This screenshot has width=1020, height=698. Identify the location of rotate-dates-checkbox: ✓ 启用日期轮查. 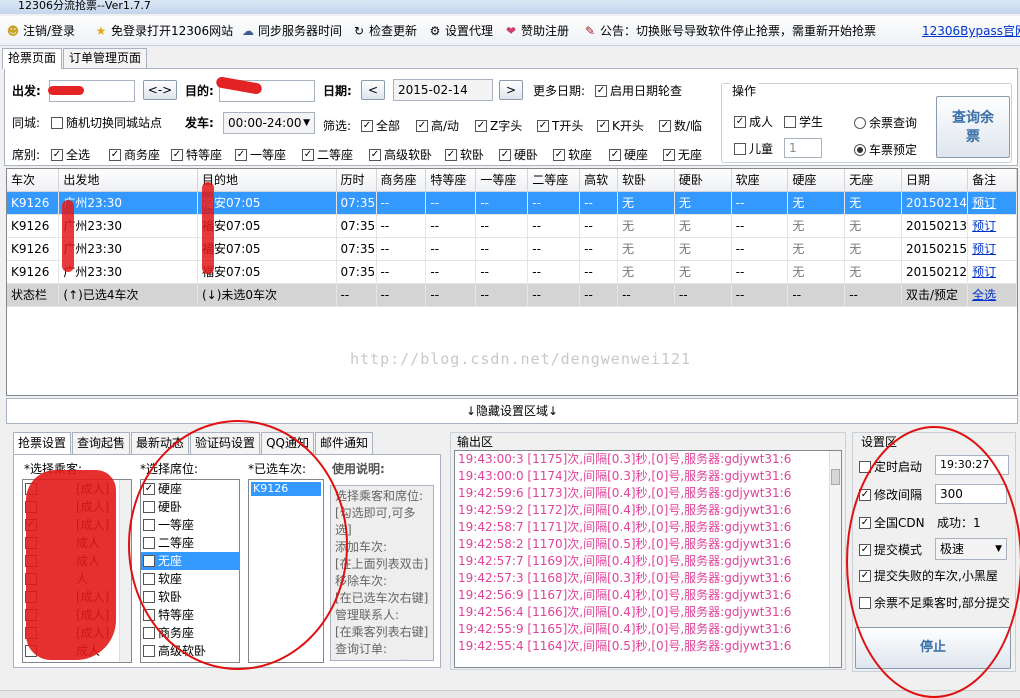
(638, 91).